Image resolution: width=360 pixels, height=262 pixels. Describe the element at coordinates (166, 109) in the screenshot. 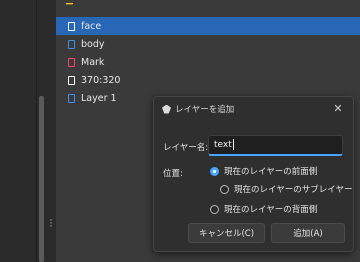

I see `app-icon` at that location.